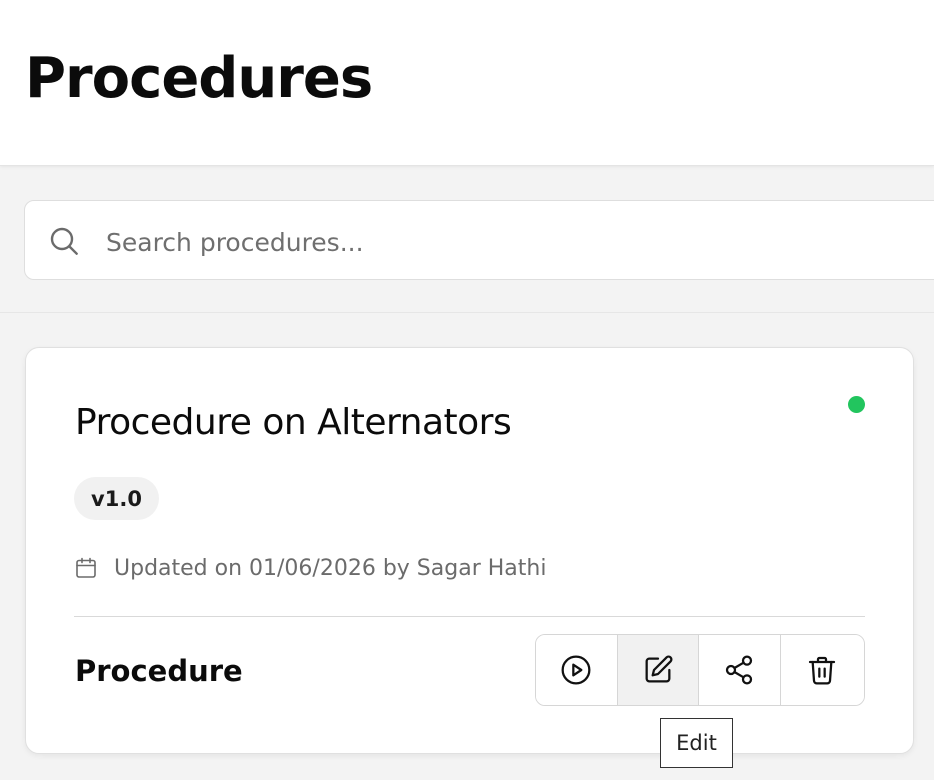 Image resolution: width=934 pixels, height=780 pixels. I want to click on share-icon, so click(739, 670).